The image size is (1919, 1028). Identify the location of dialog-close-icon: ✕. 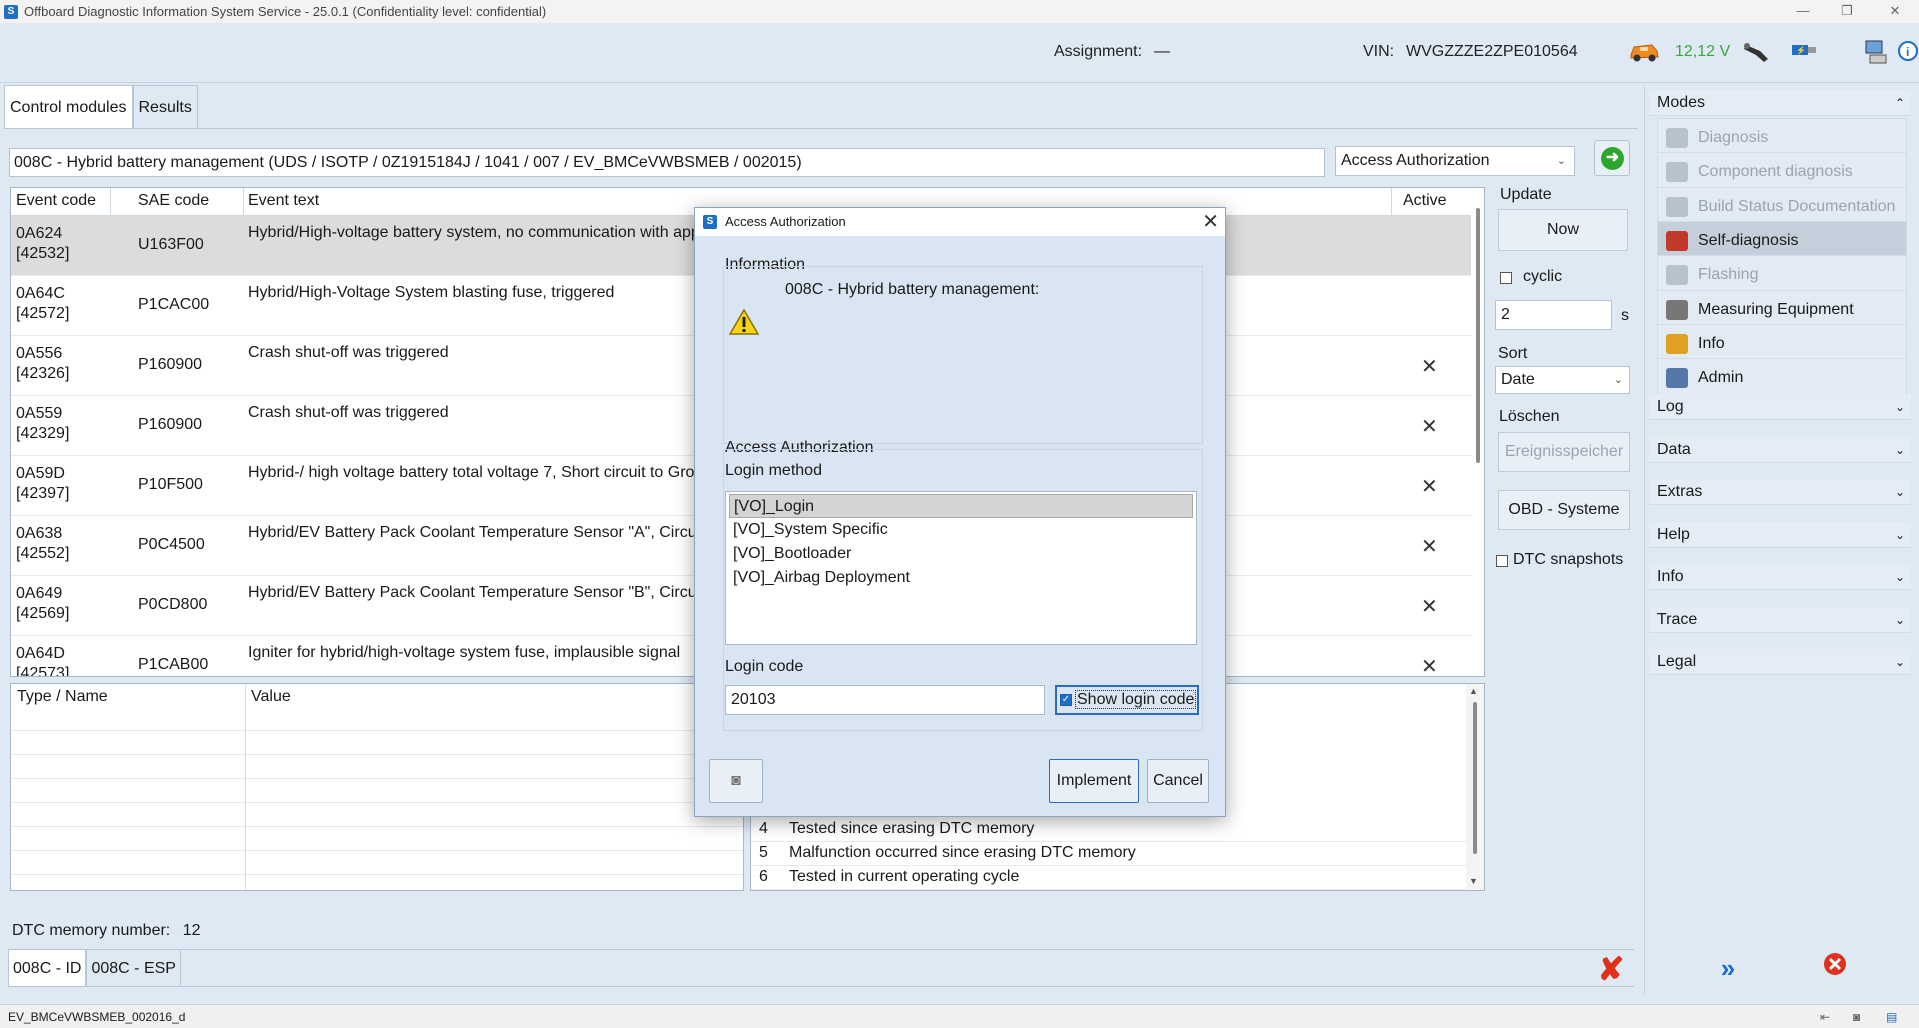
(1210, 222).